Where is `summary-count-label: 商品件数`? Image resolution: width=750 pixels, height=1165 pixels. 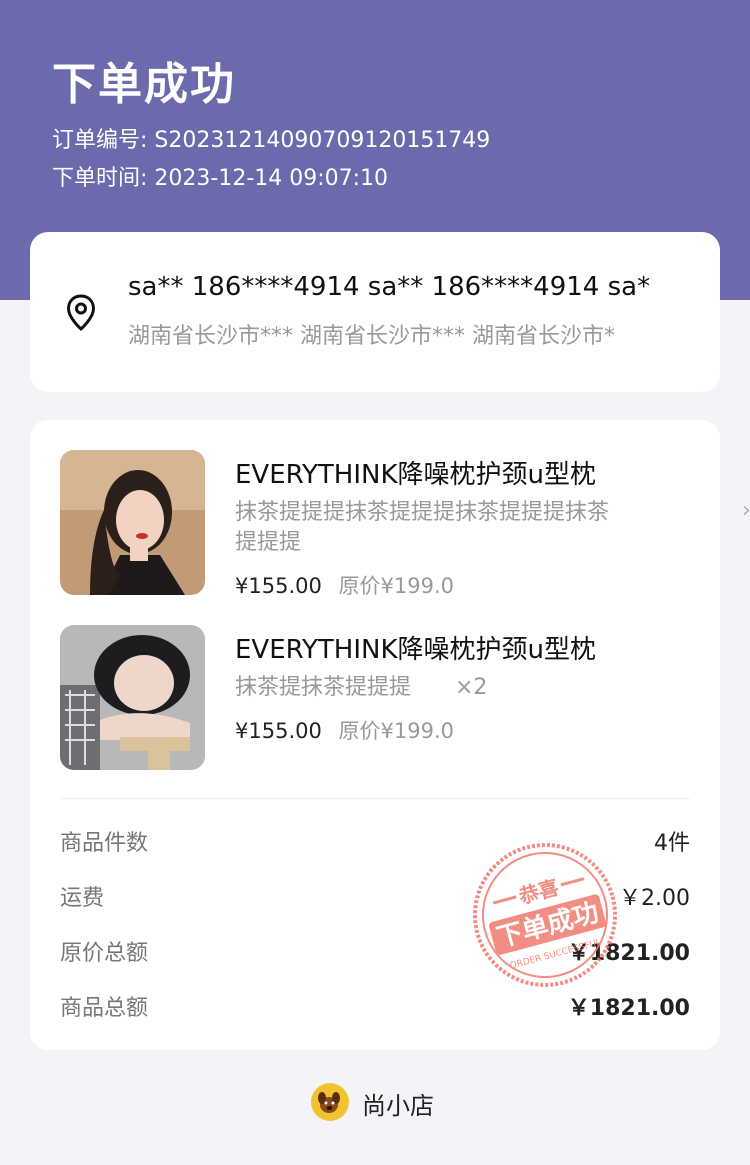 summary-count-label: 商品件数 is located at coordinates (104, 843).